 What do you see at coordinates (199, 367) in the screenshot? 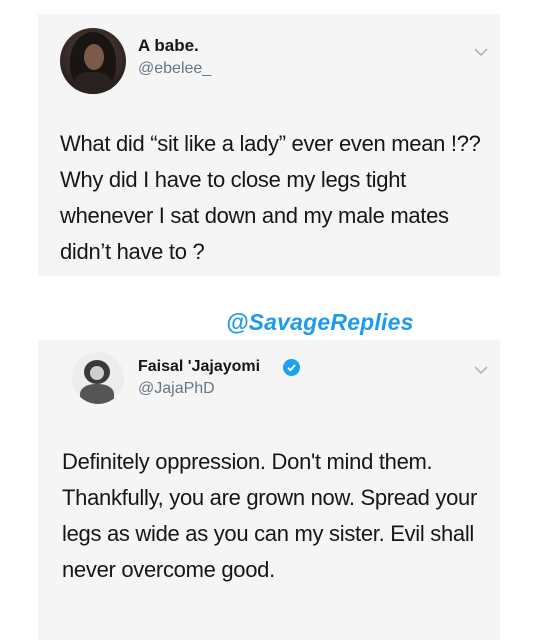
I see `display-name: Faisal 'Jajayomi` at bounding box center [199, 367].